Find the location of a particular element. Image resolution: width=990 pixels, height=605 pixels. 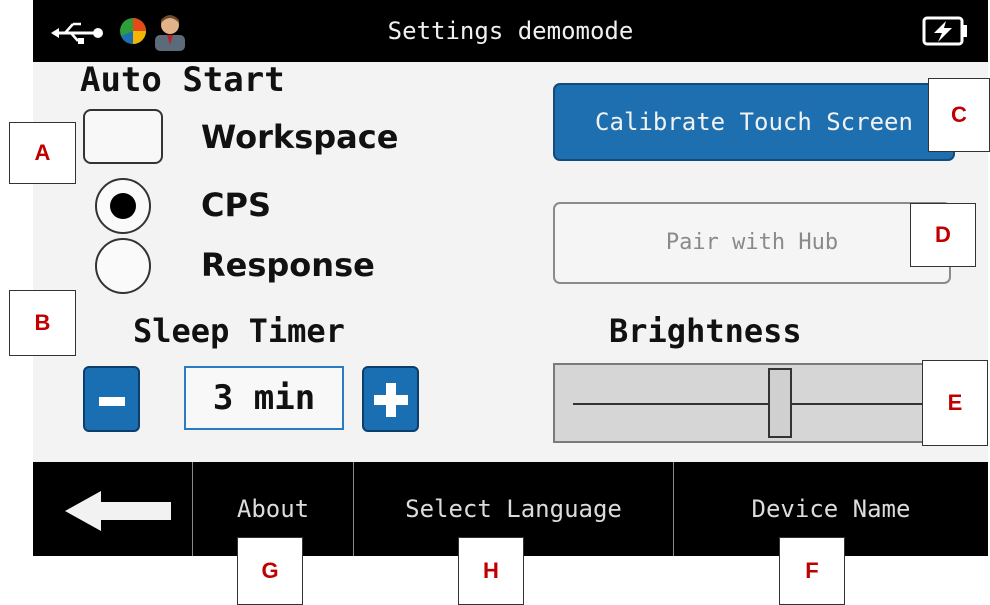

brightness-slider is located at coordinates (754, 403).